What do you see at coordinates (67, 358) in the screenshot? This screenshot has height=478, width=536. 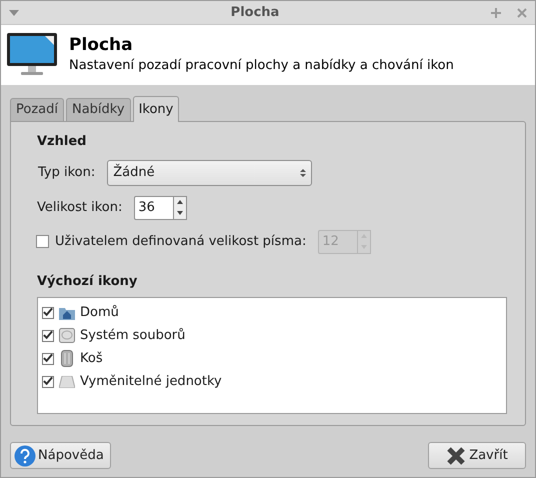 I see `trash-icon` at bounding box center [67, 358].